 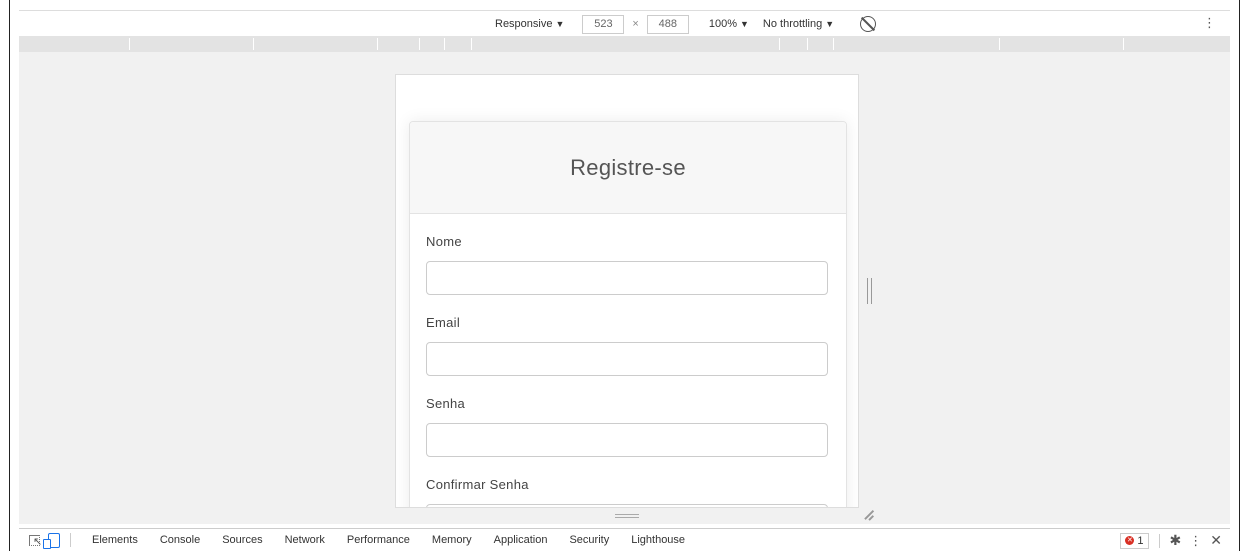 What do you see at coordinates (667, 24) in the screenshot?
I see `viewport-height-input` at bounding box center [667, 24].